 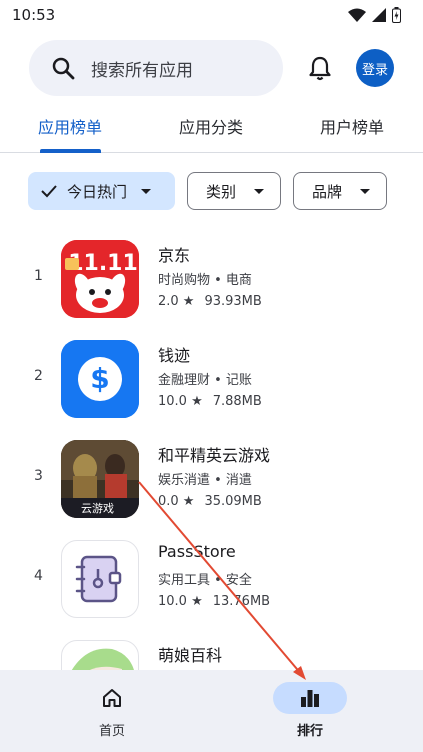 I want to click on filter-chip-label: 今日热门, so click(x=97, y=191).